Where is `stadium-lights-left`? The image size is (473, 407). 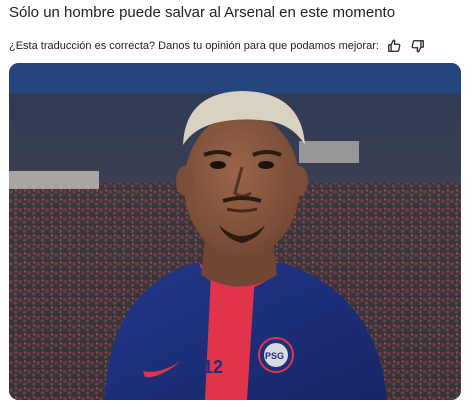 stadium-lights-left is located at coordinates (54, 180).